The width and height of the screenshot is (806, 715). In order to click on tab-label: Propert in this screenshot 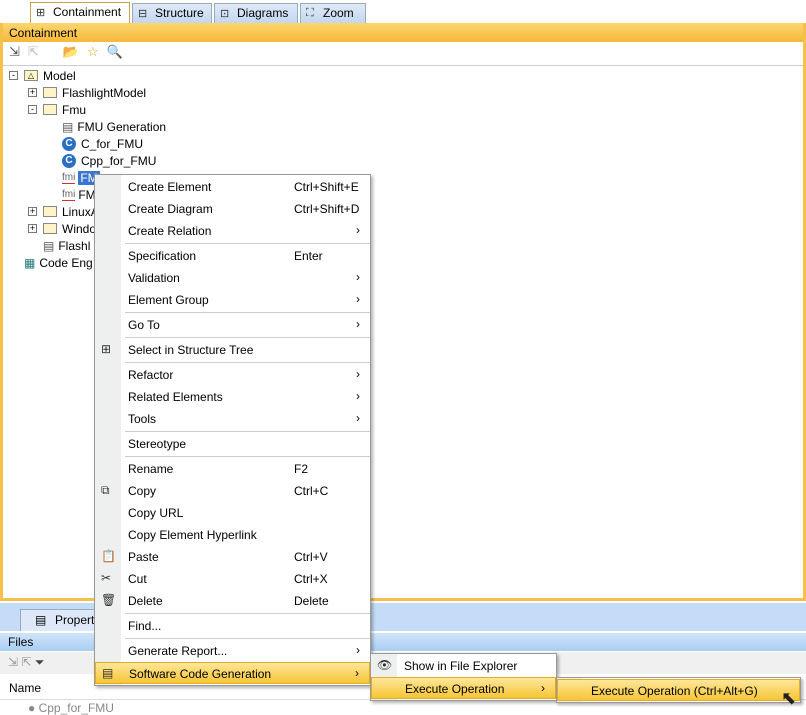, I will do `click(75, 620)`.